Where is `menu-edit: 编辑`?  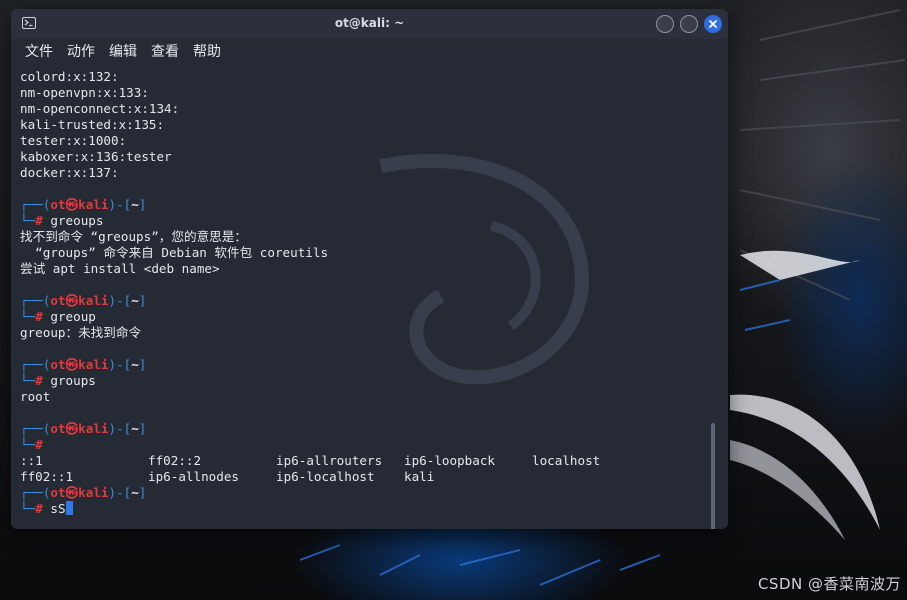 menu-edit: 编辑 is located at coordinates (123, 52).